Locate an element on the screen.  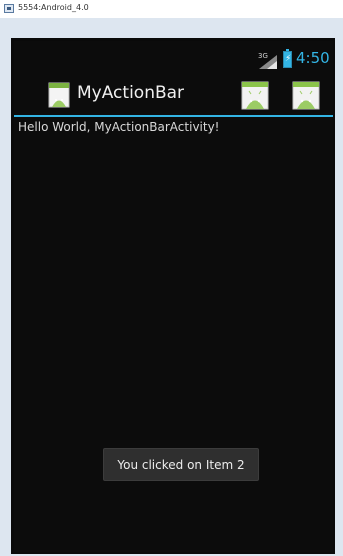
app-launcher-icon is located at coordinates (59, 95).